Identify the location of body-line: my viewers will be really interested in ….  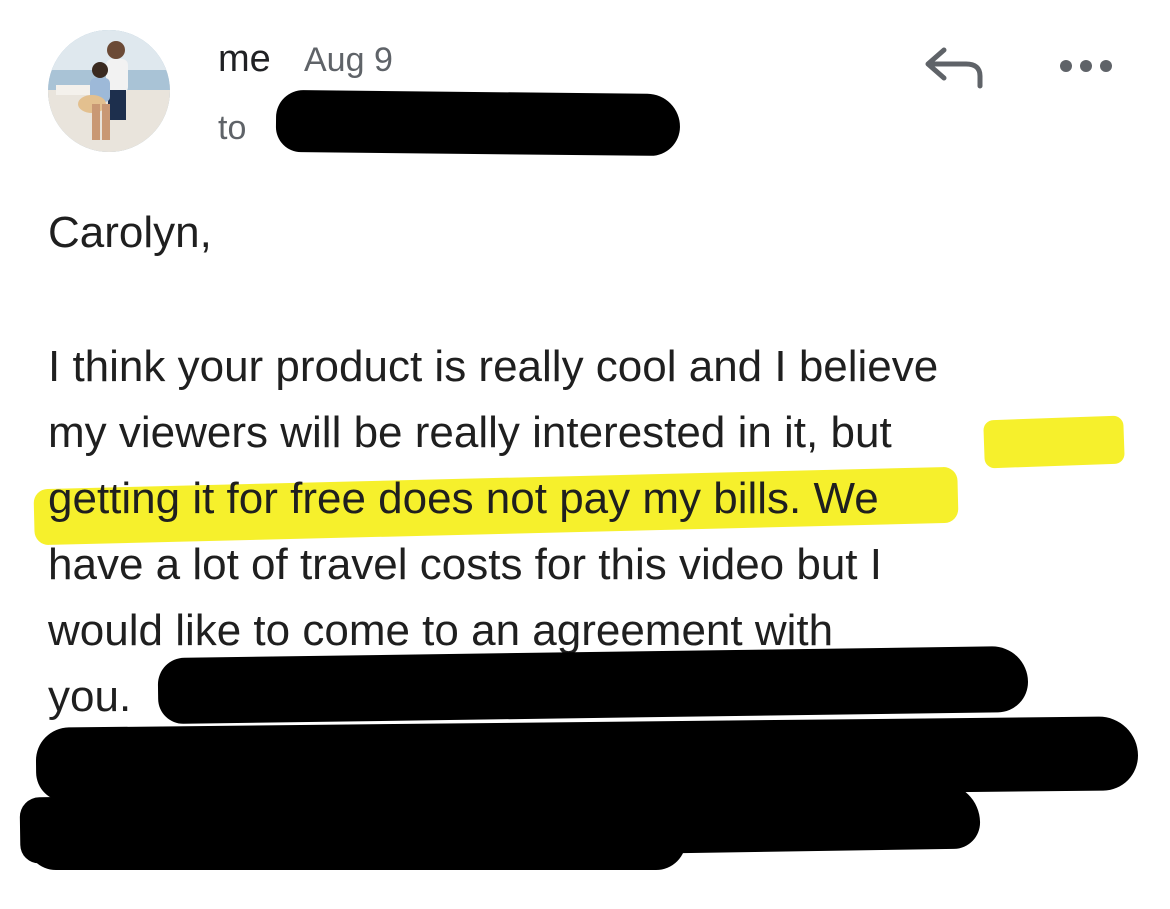
(593, 433).